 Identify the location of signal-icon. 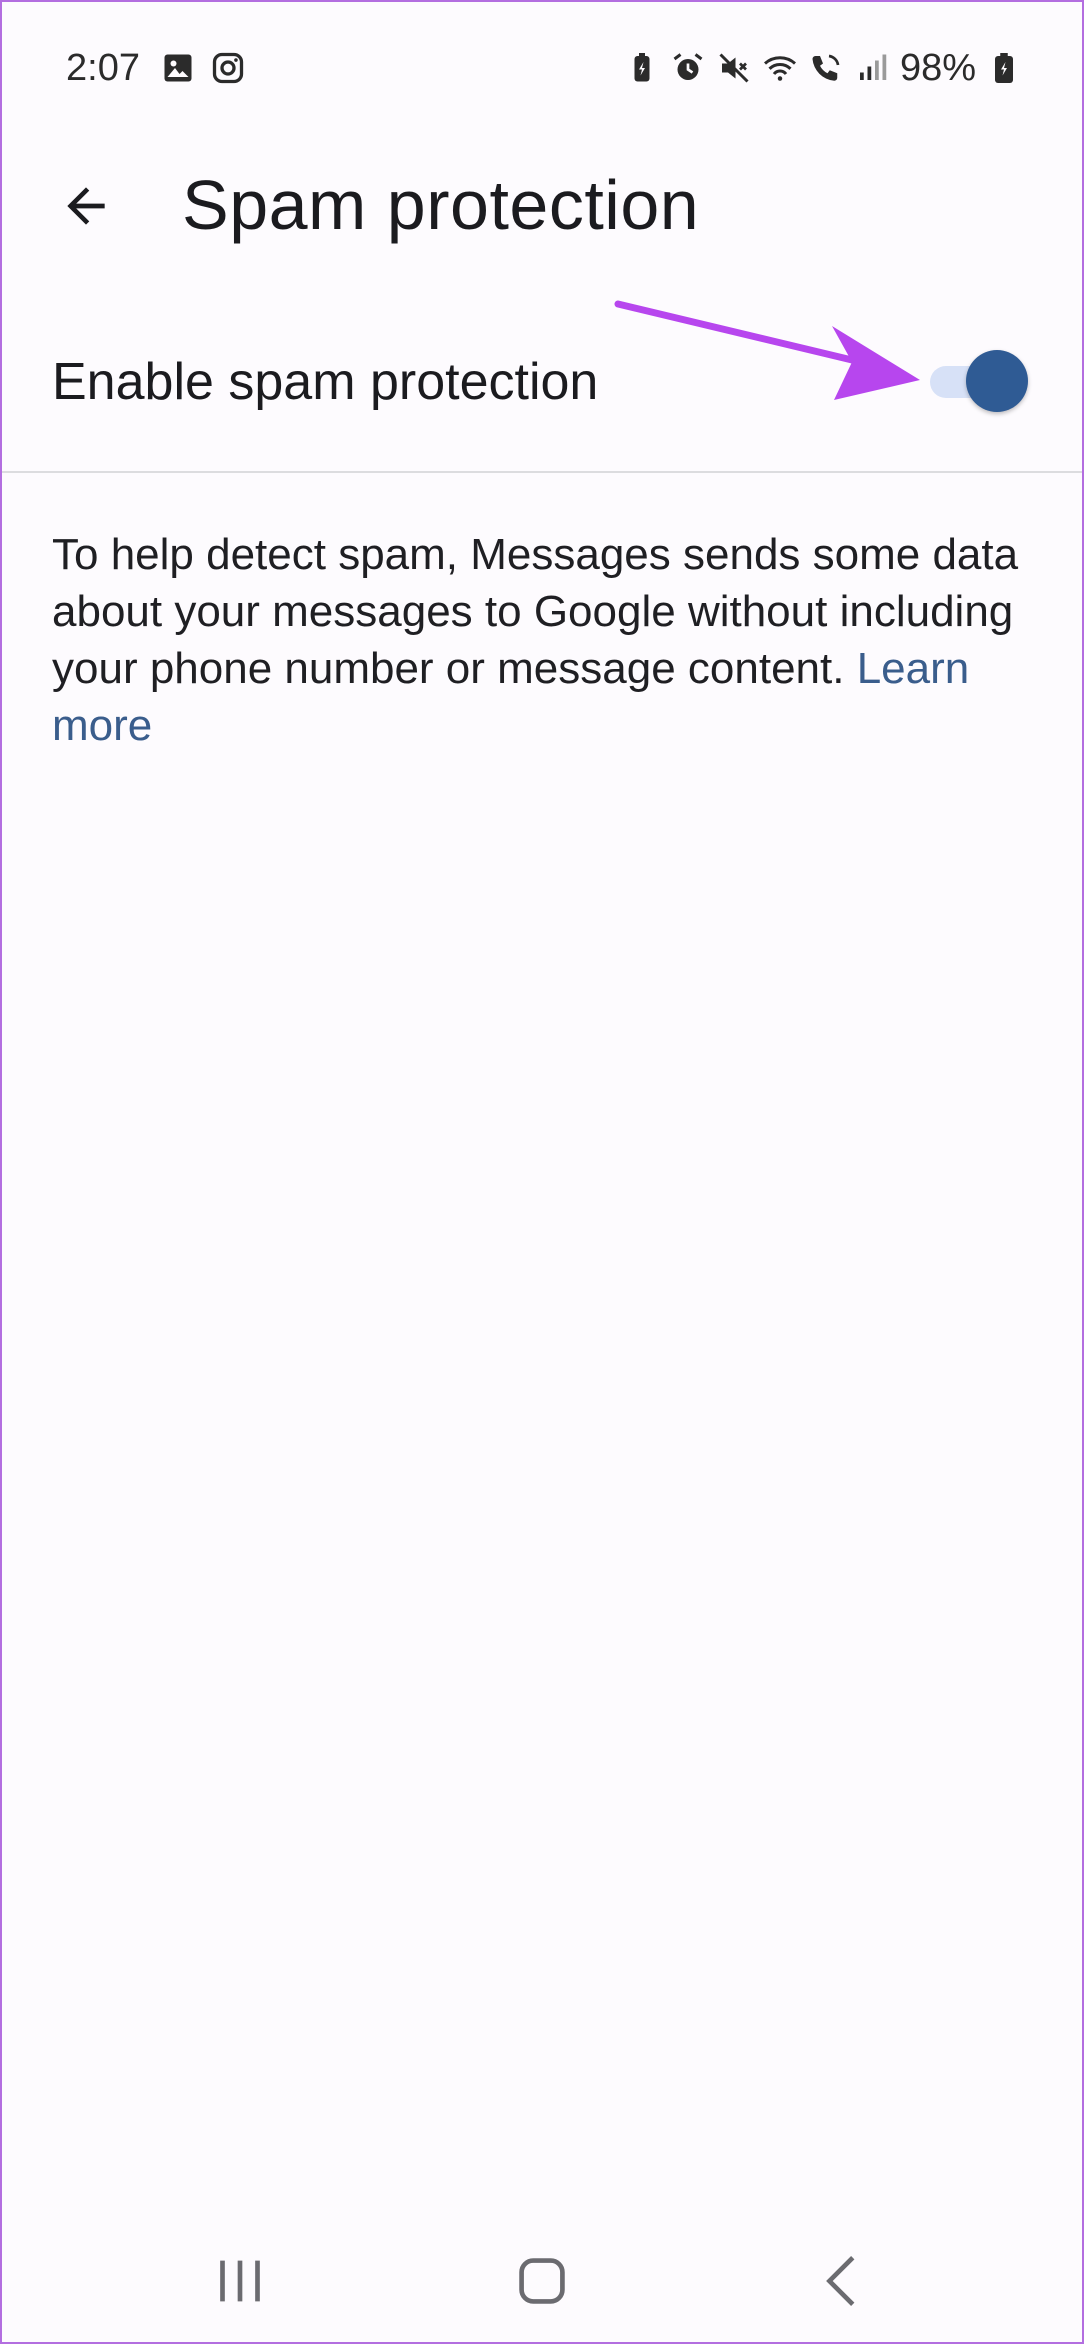
(872, 68).